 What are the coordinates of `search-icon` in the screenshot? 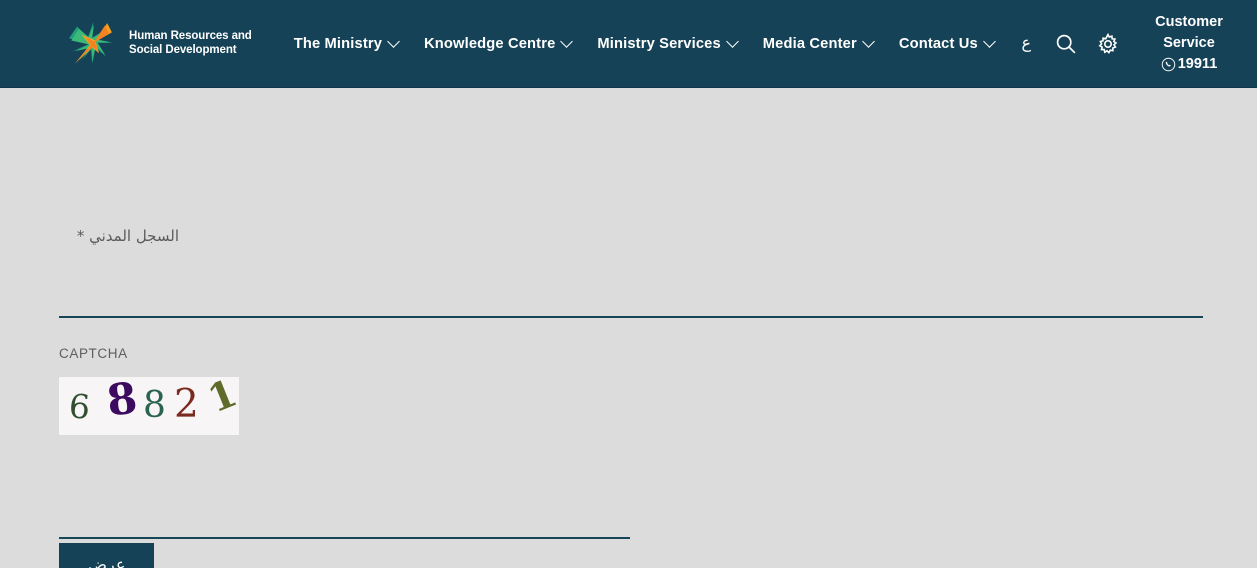 It's located at (1066, 43).